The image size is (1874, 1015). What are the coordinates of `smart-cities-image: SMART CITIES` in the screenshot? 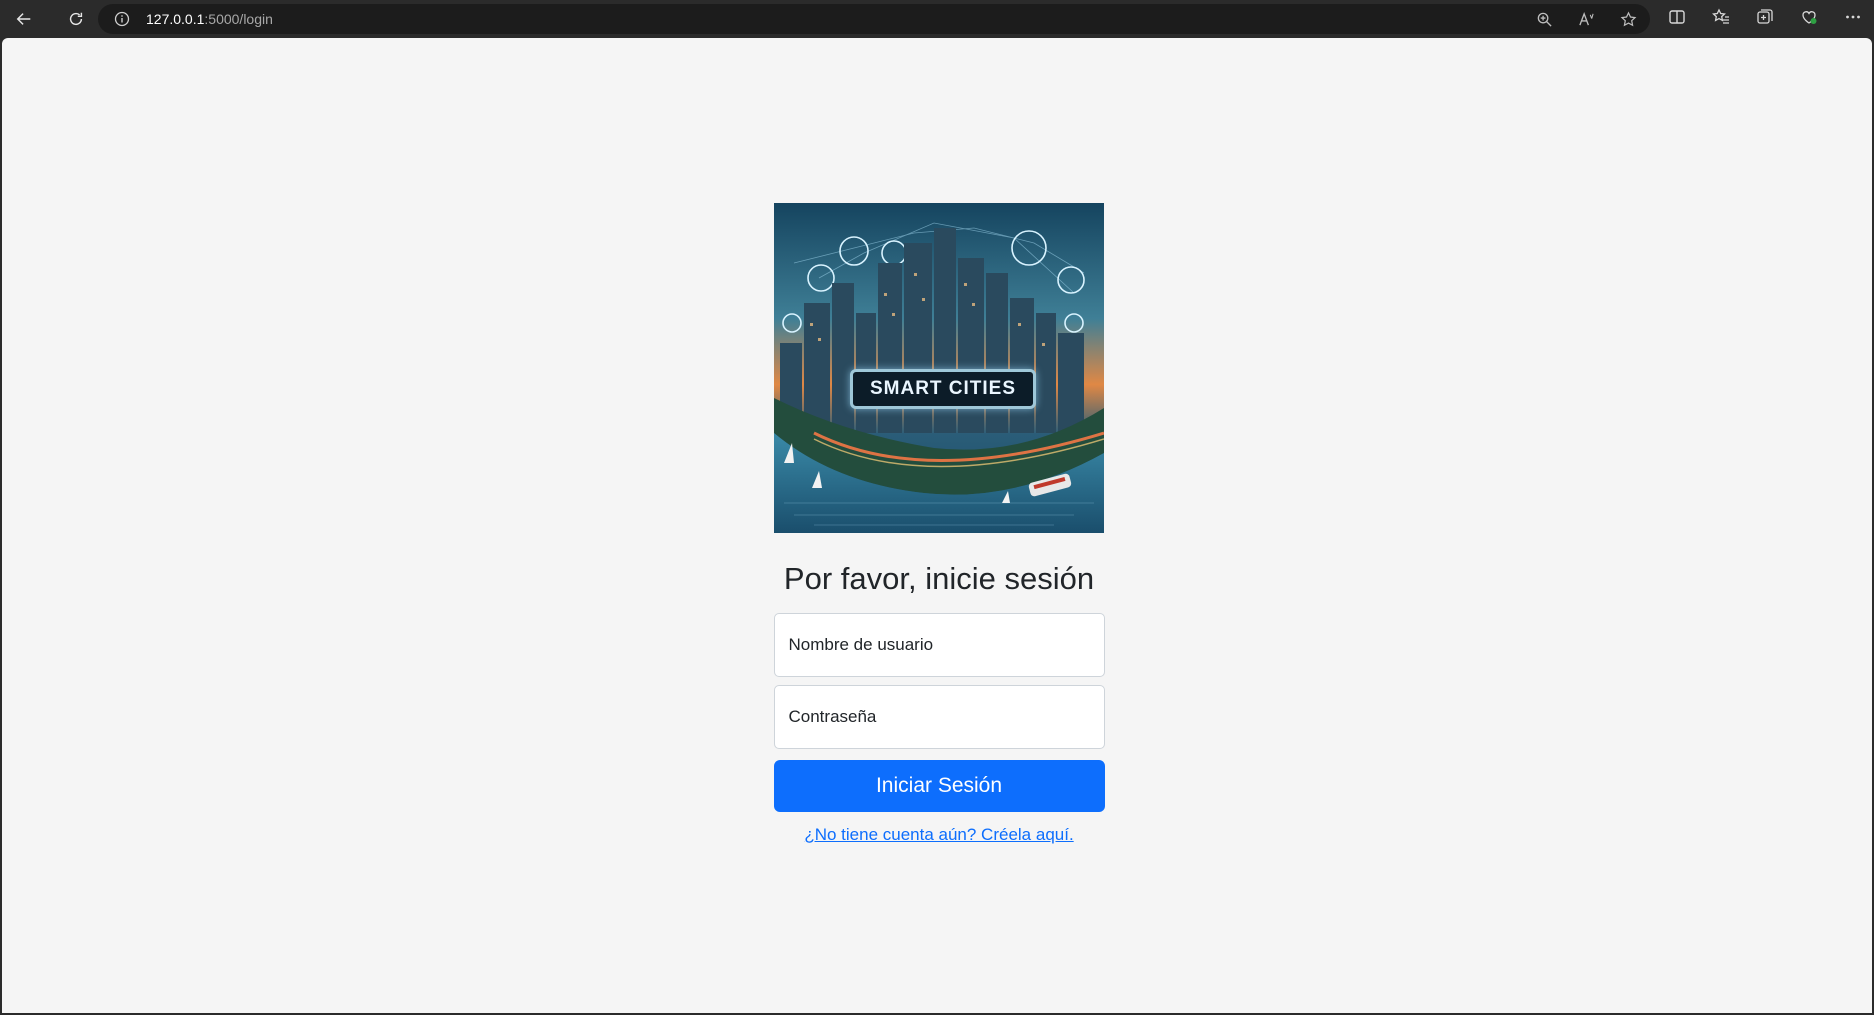 It's located at (939, 368).